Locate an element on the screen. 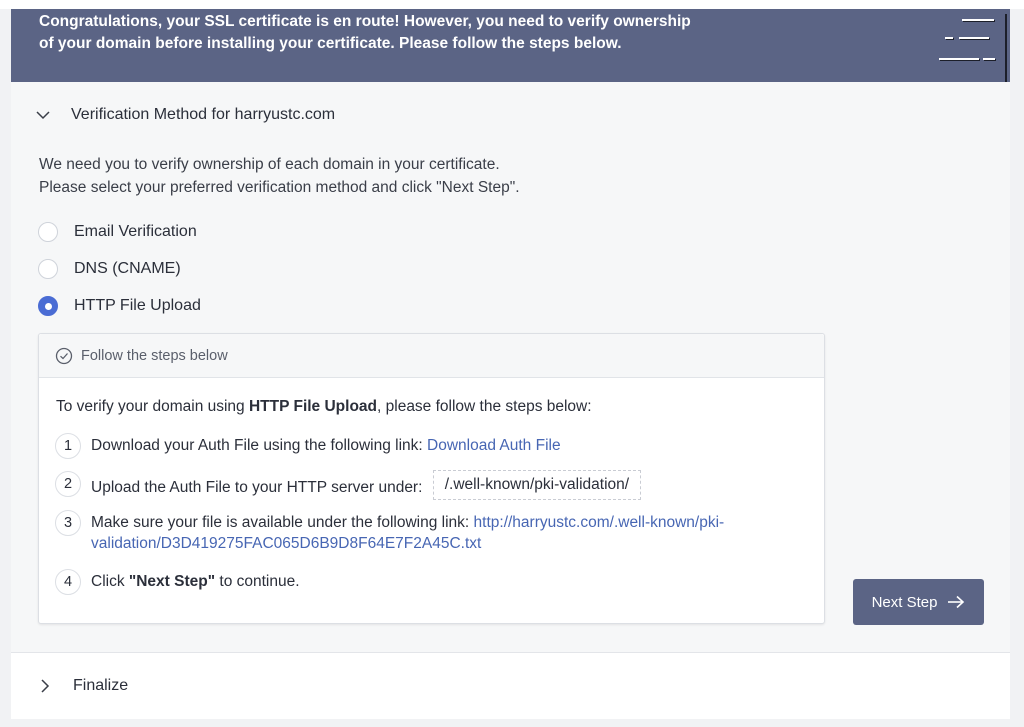 The height and width of the screenshot is (727, 1024). radio-dns-cname: DNS (CNAME) is located at coordinates (109, 269).